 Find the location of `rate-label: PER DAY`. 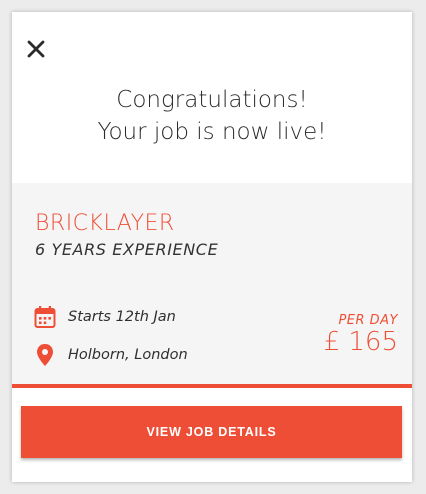

rate-label: PER DAY is located at coordinates (368, 320).